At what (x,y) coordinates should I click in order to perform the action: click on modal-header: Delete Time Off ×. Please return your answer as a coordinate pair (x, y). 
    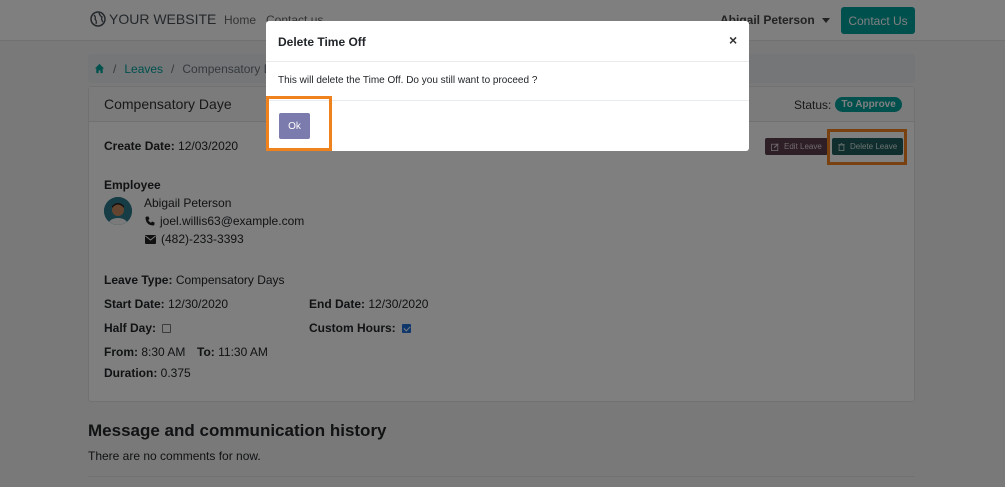
    Looking at the image, I should click on (507, 41).